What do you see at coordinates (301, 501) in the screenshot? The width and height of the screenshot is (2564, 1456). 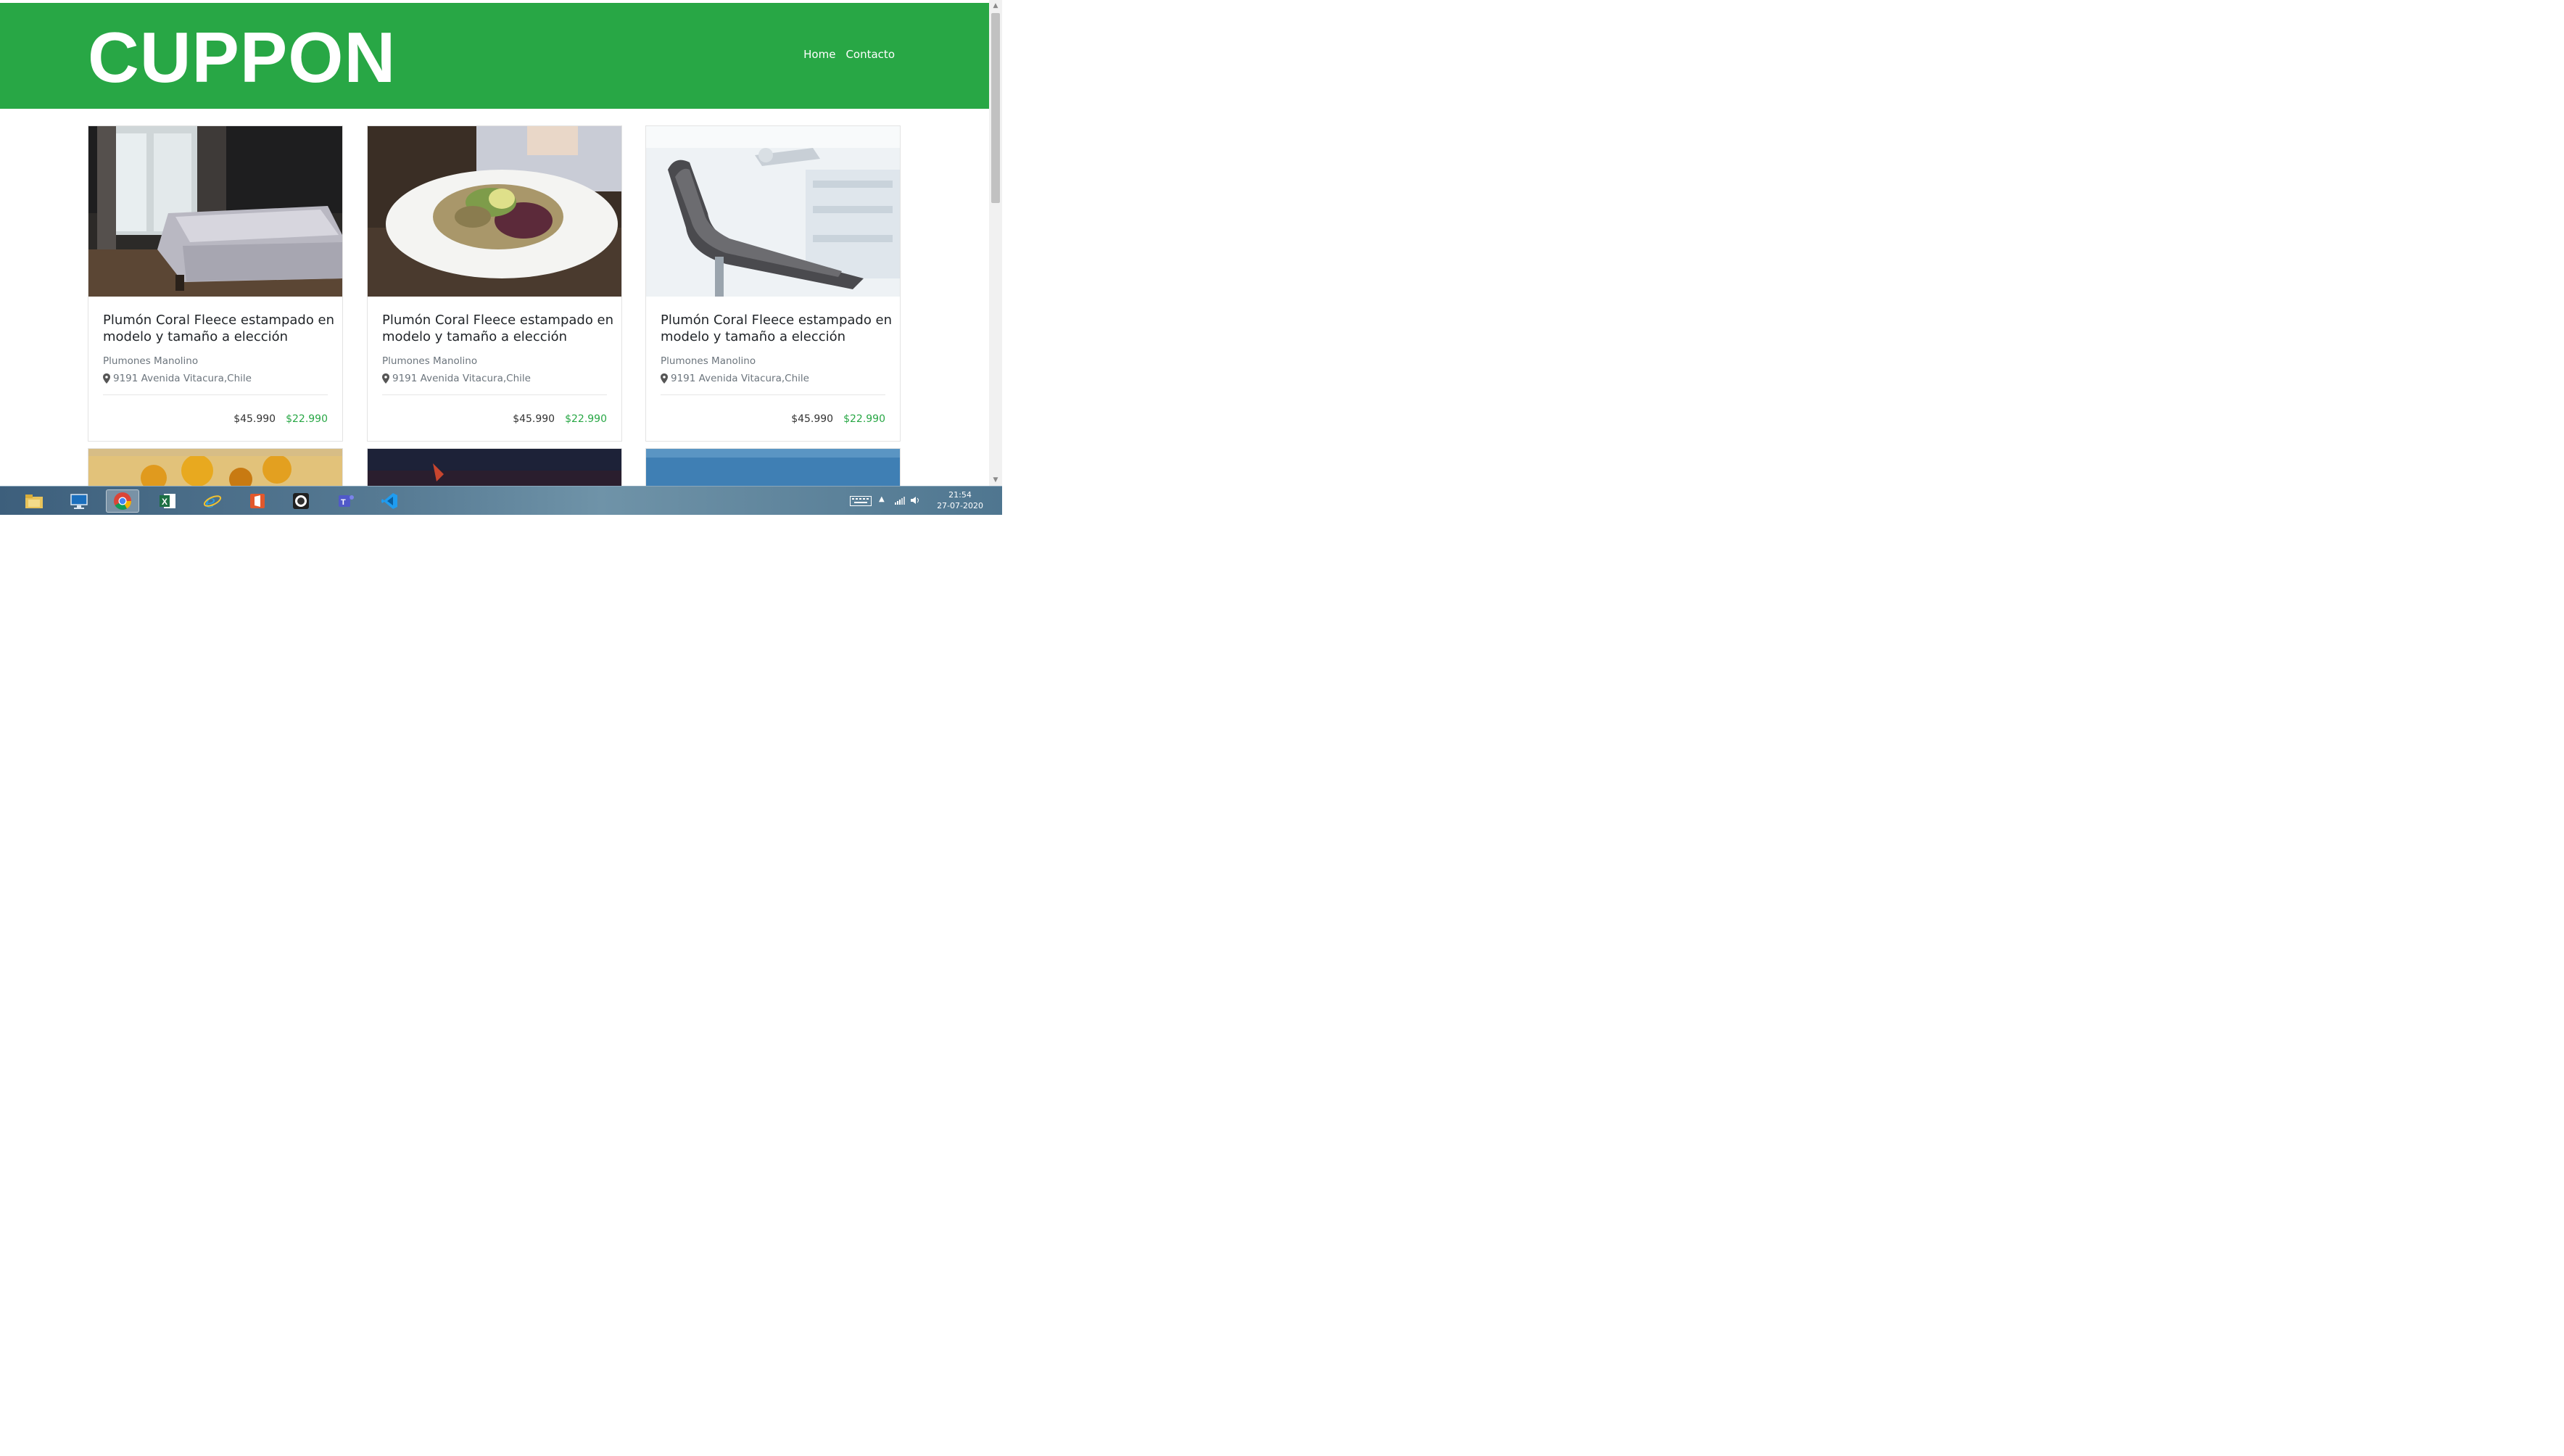 I see `obs-icon` at bounding box center [301, 501].